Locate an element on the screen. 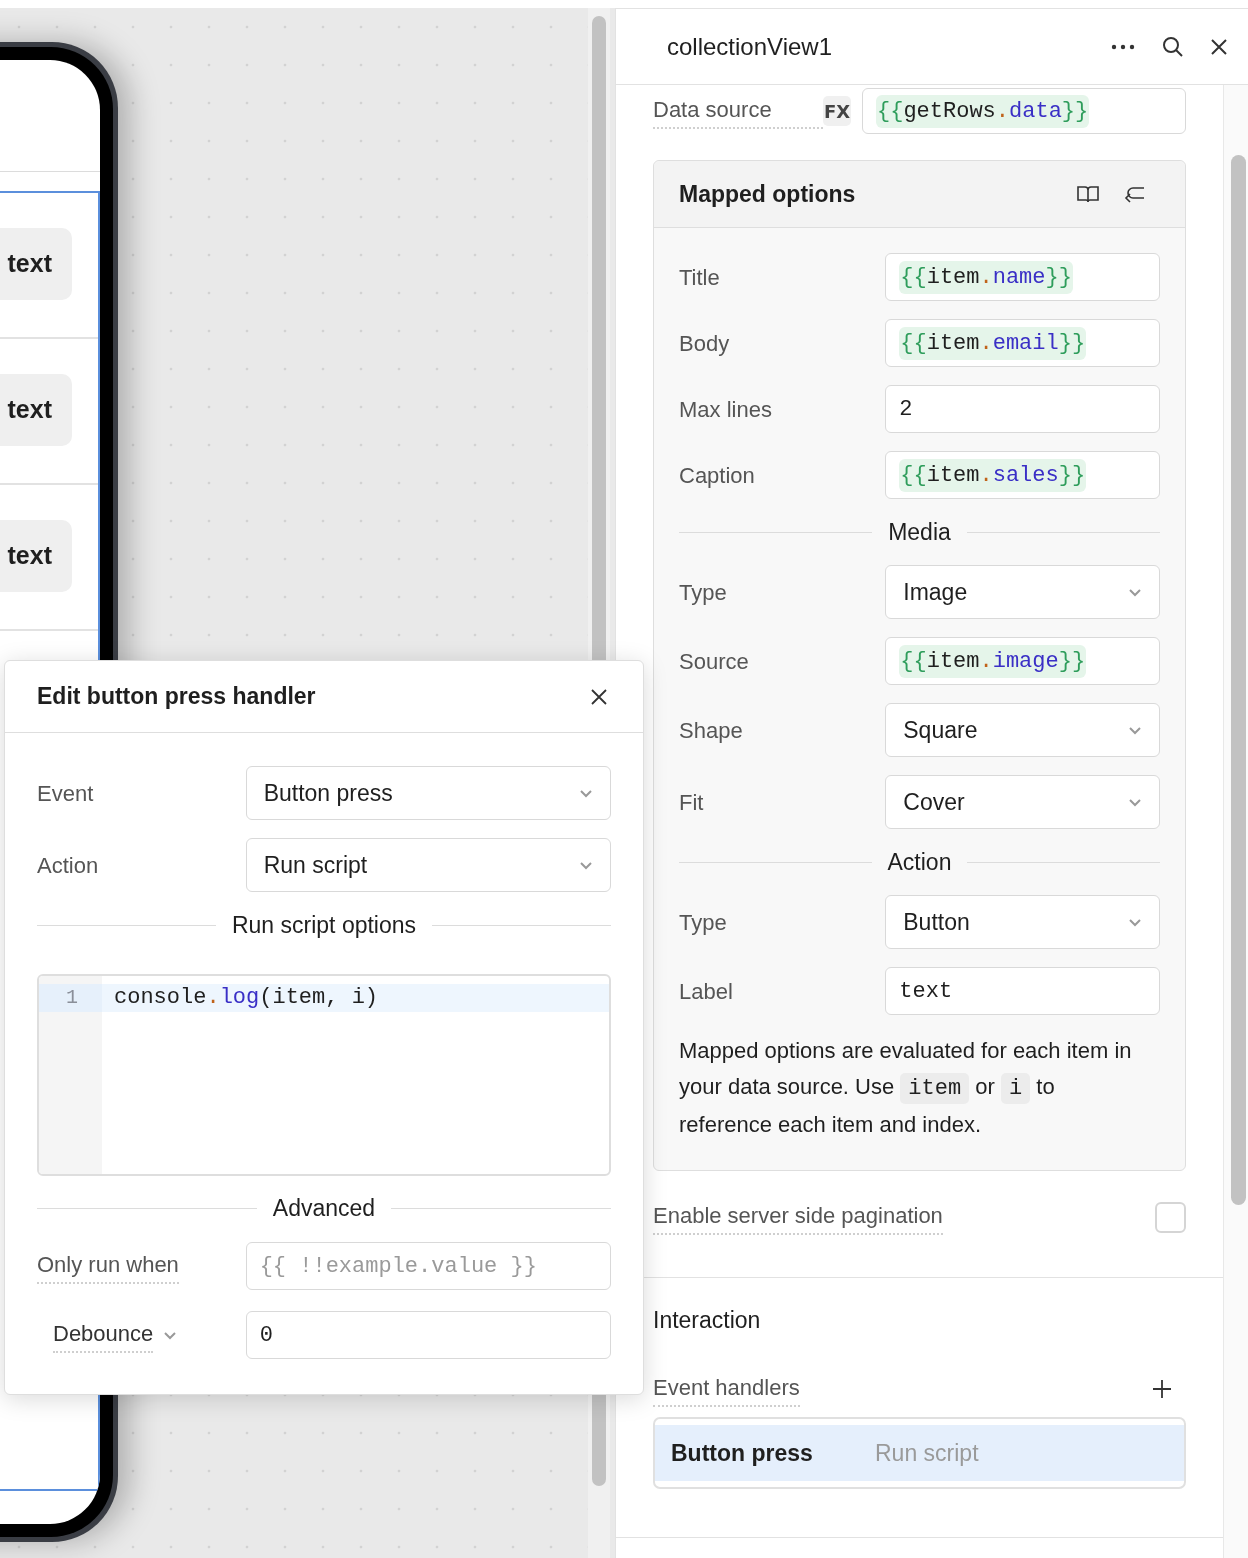 Image resolution: width=1248 pixels, height=1558 pixels. code-editor: 1 console.log(item, i) is located at coordinates (324, 1075).